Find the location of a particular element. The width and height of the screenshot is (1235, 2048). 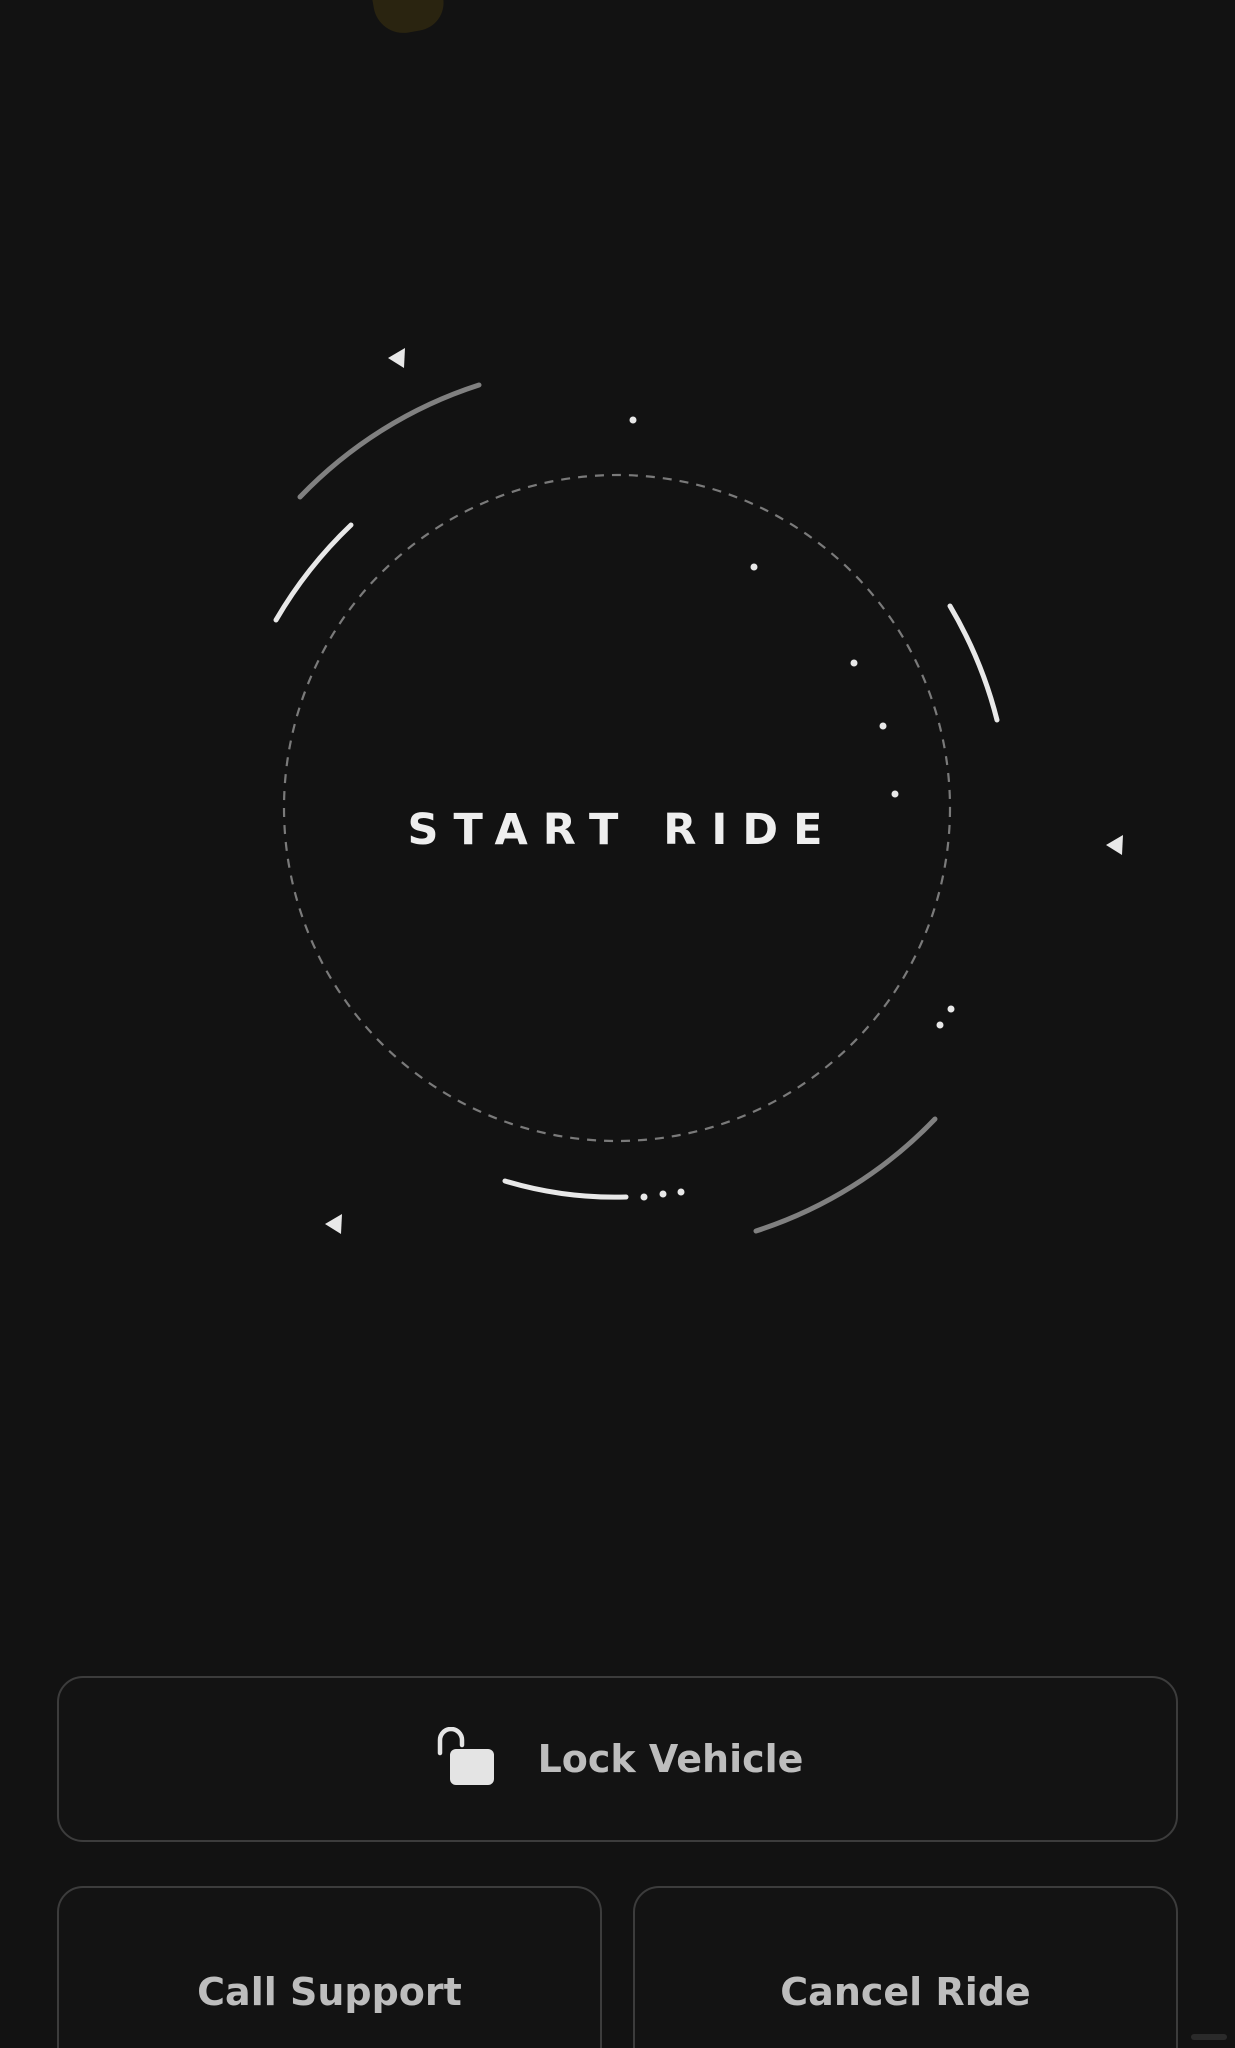

dial-arc-bottom-right-dim is located at coordinates (845, 1175).